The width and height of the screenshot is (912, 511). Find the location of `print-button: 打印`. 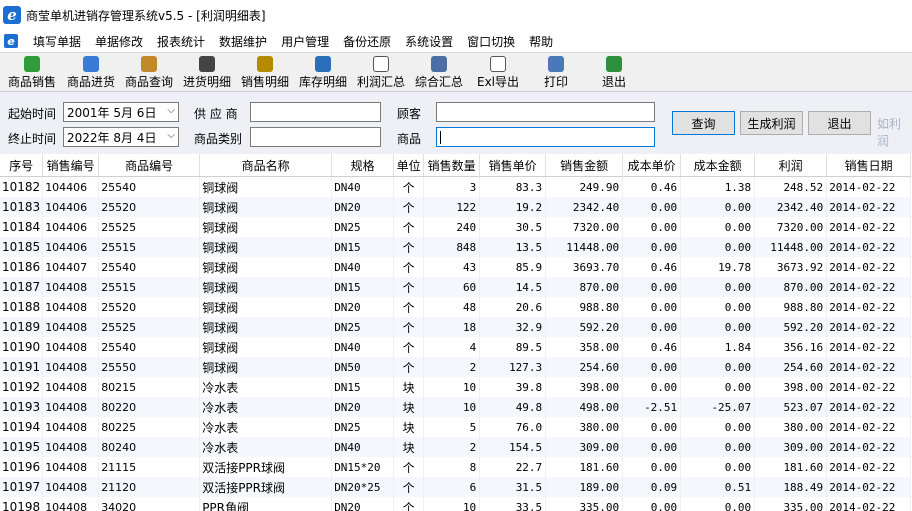

print-button: 打印 is located at coordinates (556, 72).